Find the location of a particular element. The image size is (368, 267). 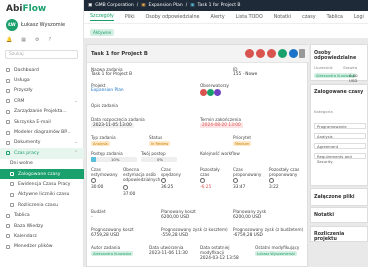

due-date-label: Termin zakończenia is located at coordinates (221, 119).